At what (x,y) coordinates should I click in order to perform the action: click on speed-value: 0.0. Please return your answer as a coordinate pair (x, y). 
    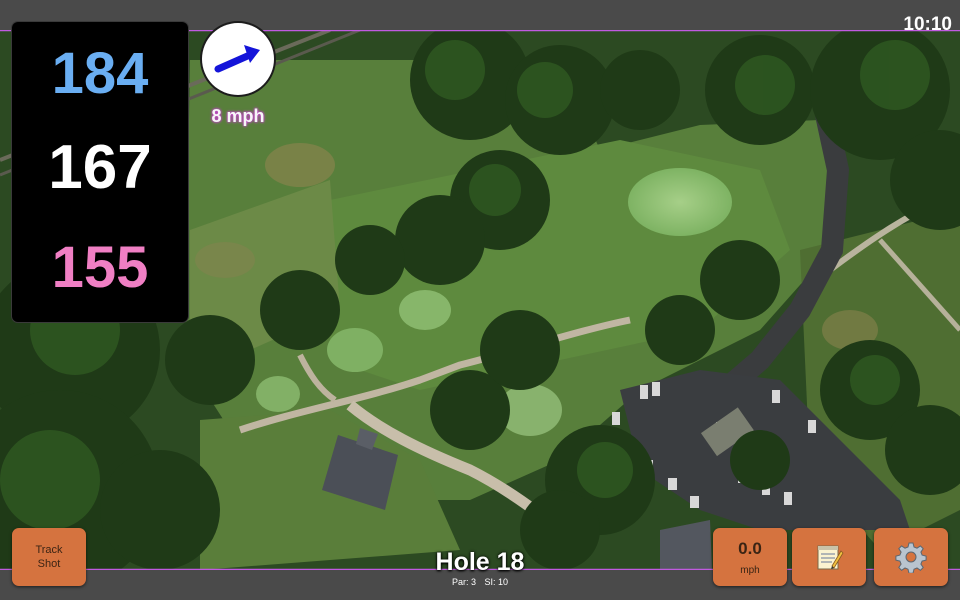
    Looking at the image, I should click on (750, 548).